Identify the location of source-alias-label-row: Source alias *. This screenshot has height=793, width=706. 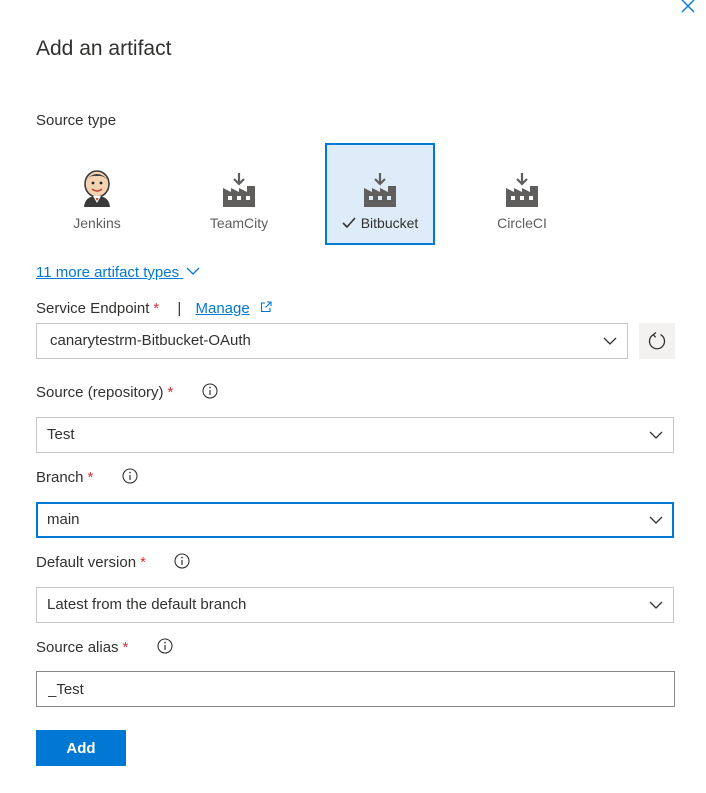
(104, 647).